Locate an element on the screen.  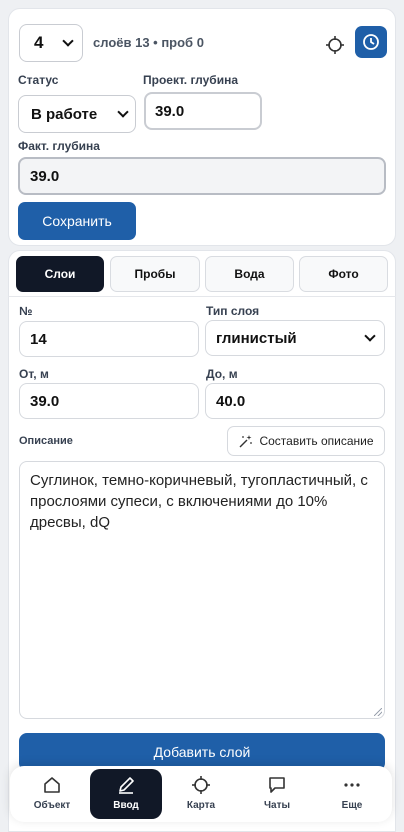
home-icon is located at coordinates (52, 785).